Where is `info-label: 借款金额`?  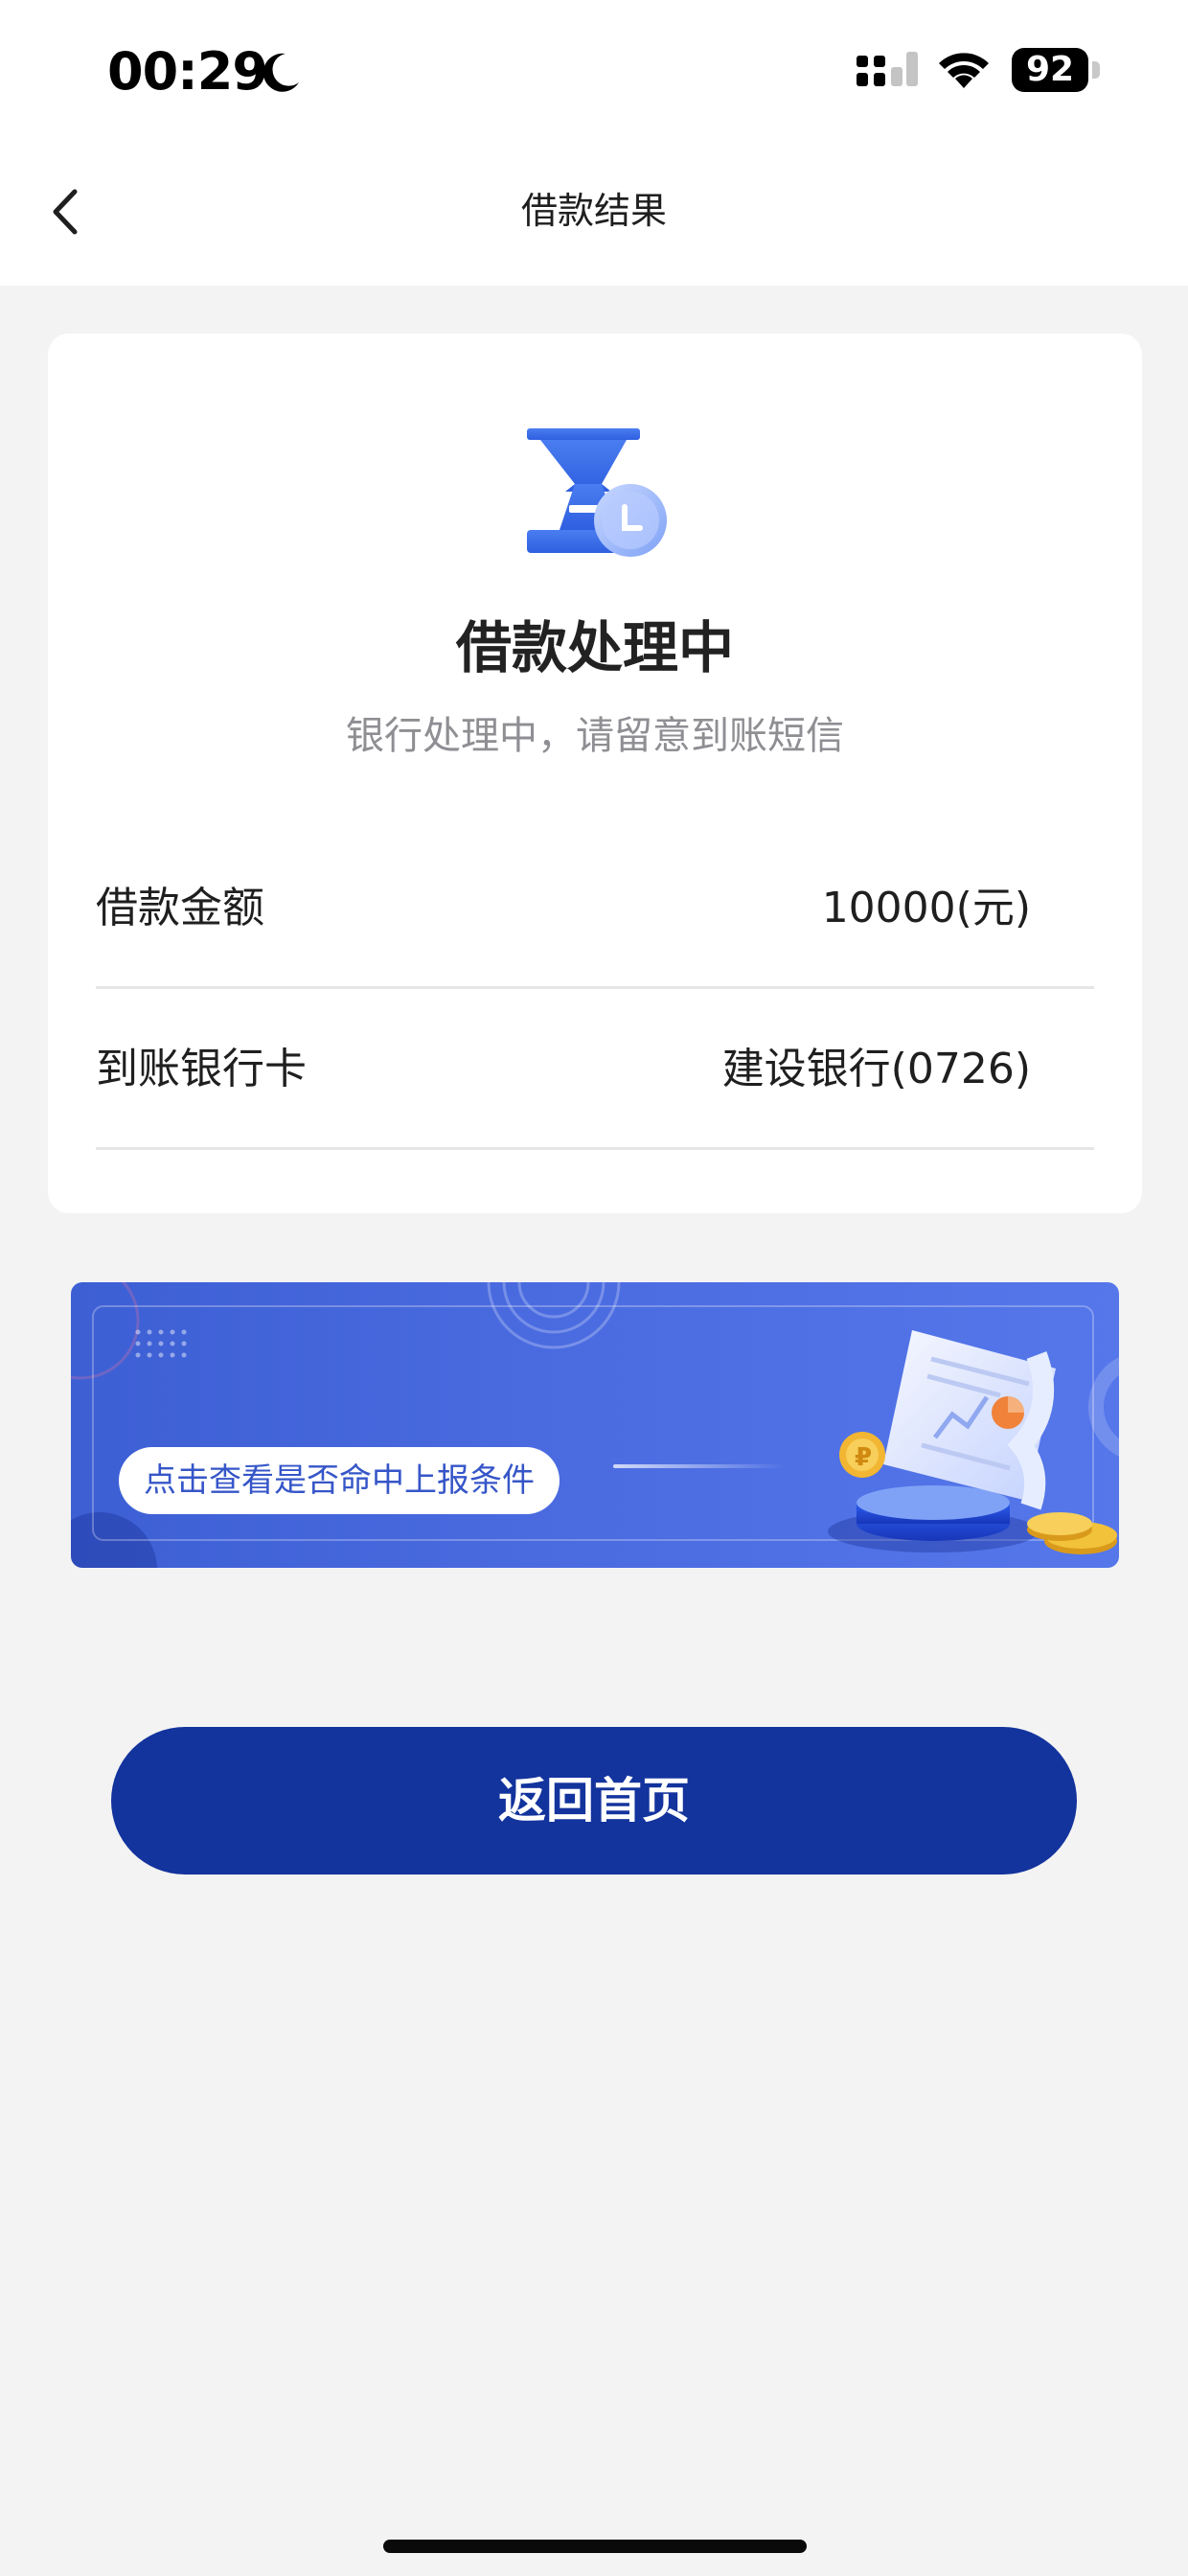
info-label: 借款金额 is located at coordinates (180, 908).